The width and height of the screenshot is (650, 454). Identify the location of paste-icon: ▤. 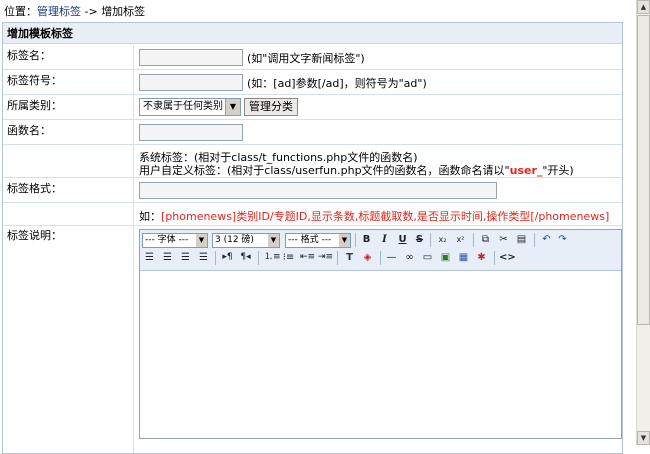
(521, 239).